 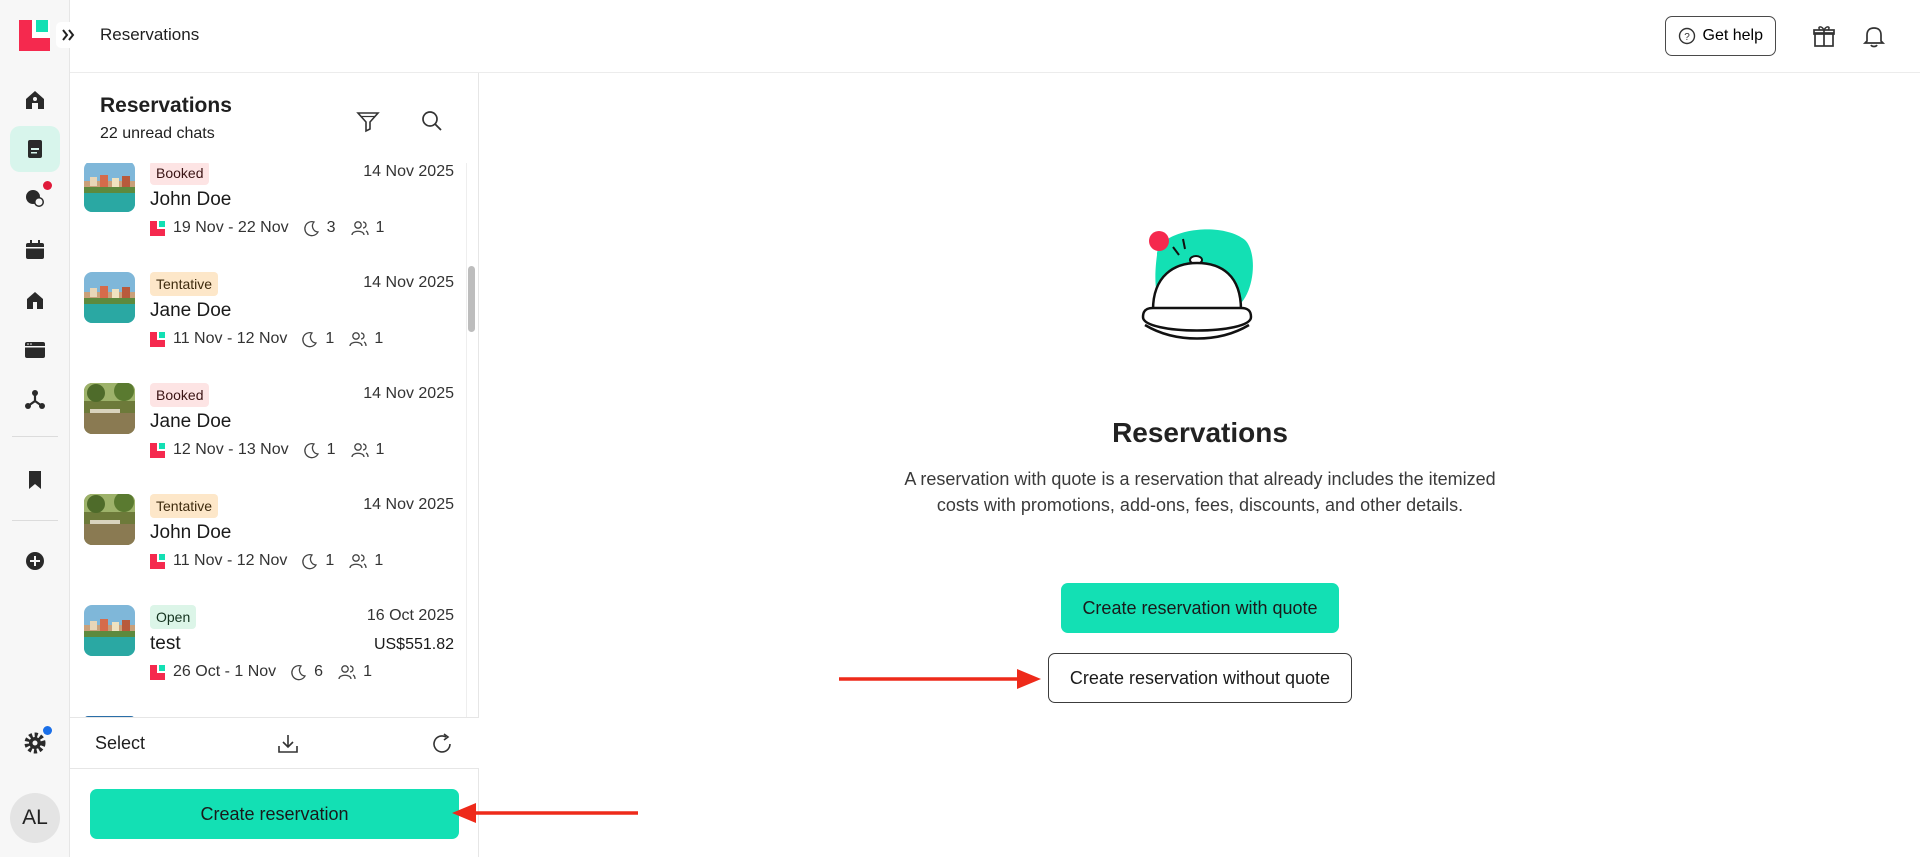 What do you see at coordinates (1874, 36) in the screenshot?
I see `bell-icon` at bounding box center [1874, 36].